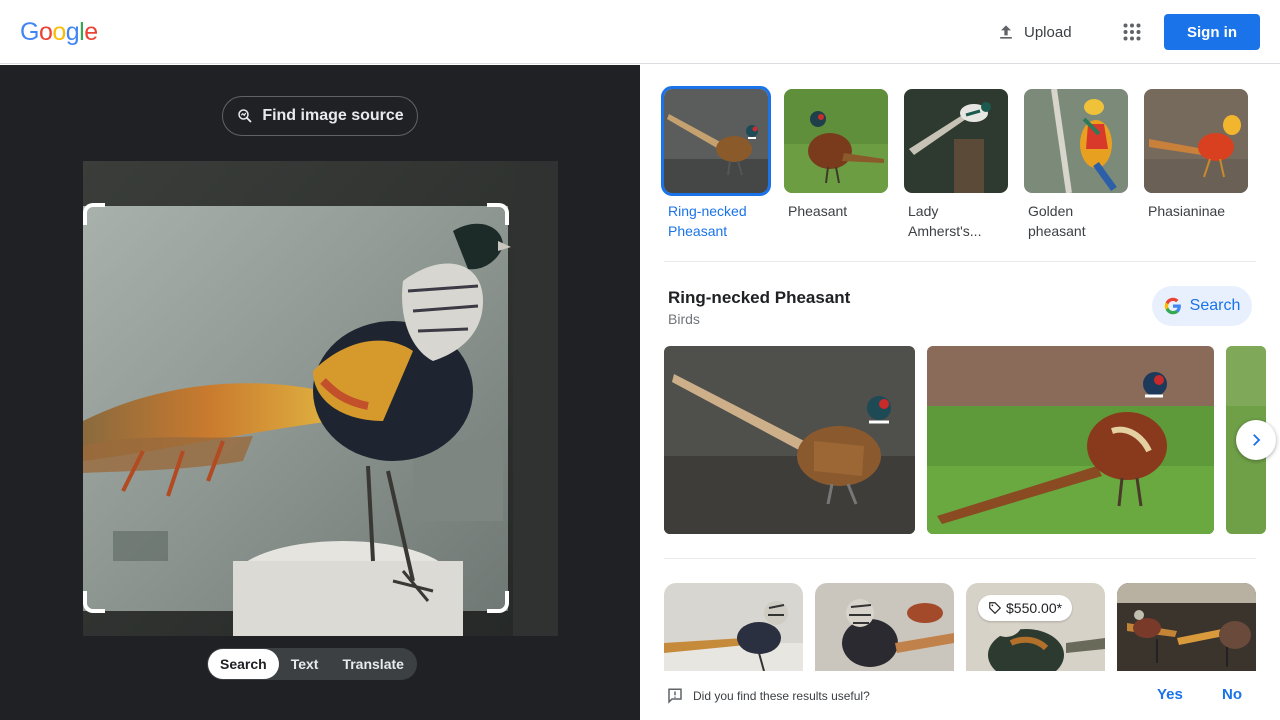  Describe the element at coordinates (1187, 211) in the screenshot. I see `chip-label: Phasianinae` at that location.